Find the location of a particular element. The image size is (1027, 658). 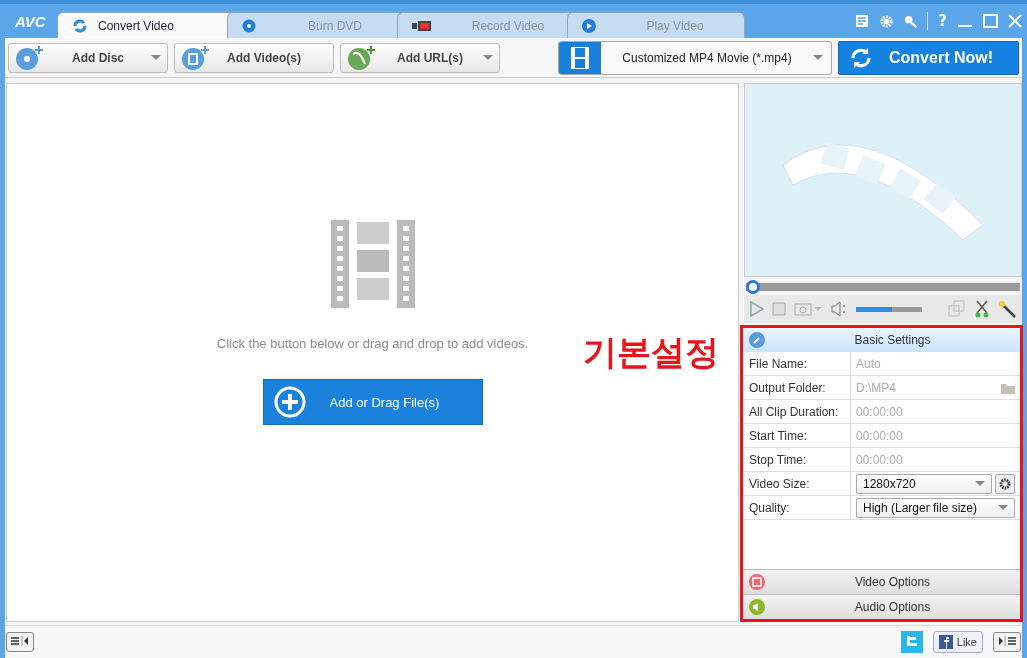

disc-add-icon is located at coordinates (30, 57).